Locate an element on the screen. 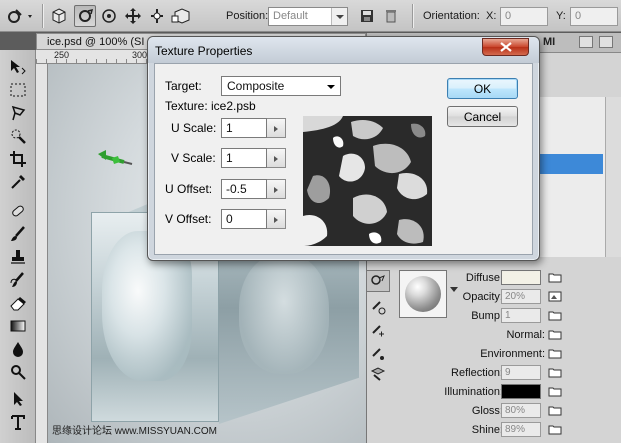 This screenshot has width=621, height=443. texture-thumbnail-icon is located at coordinates (555, 296).